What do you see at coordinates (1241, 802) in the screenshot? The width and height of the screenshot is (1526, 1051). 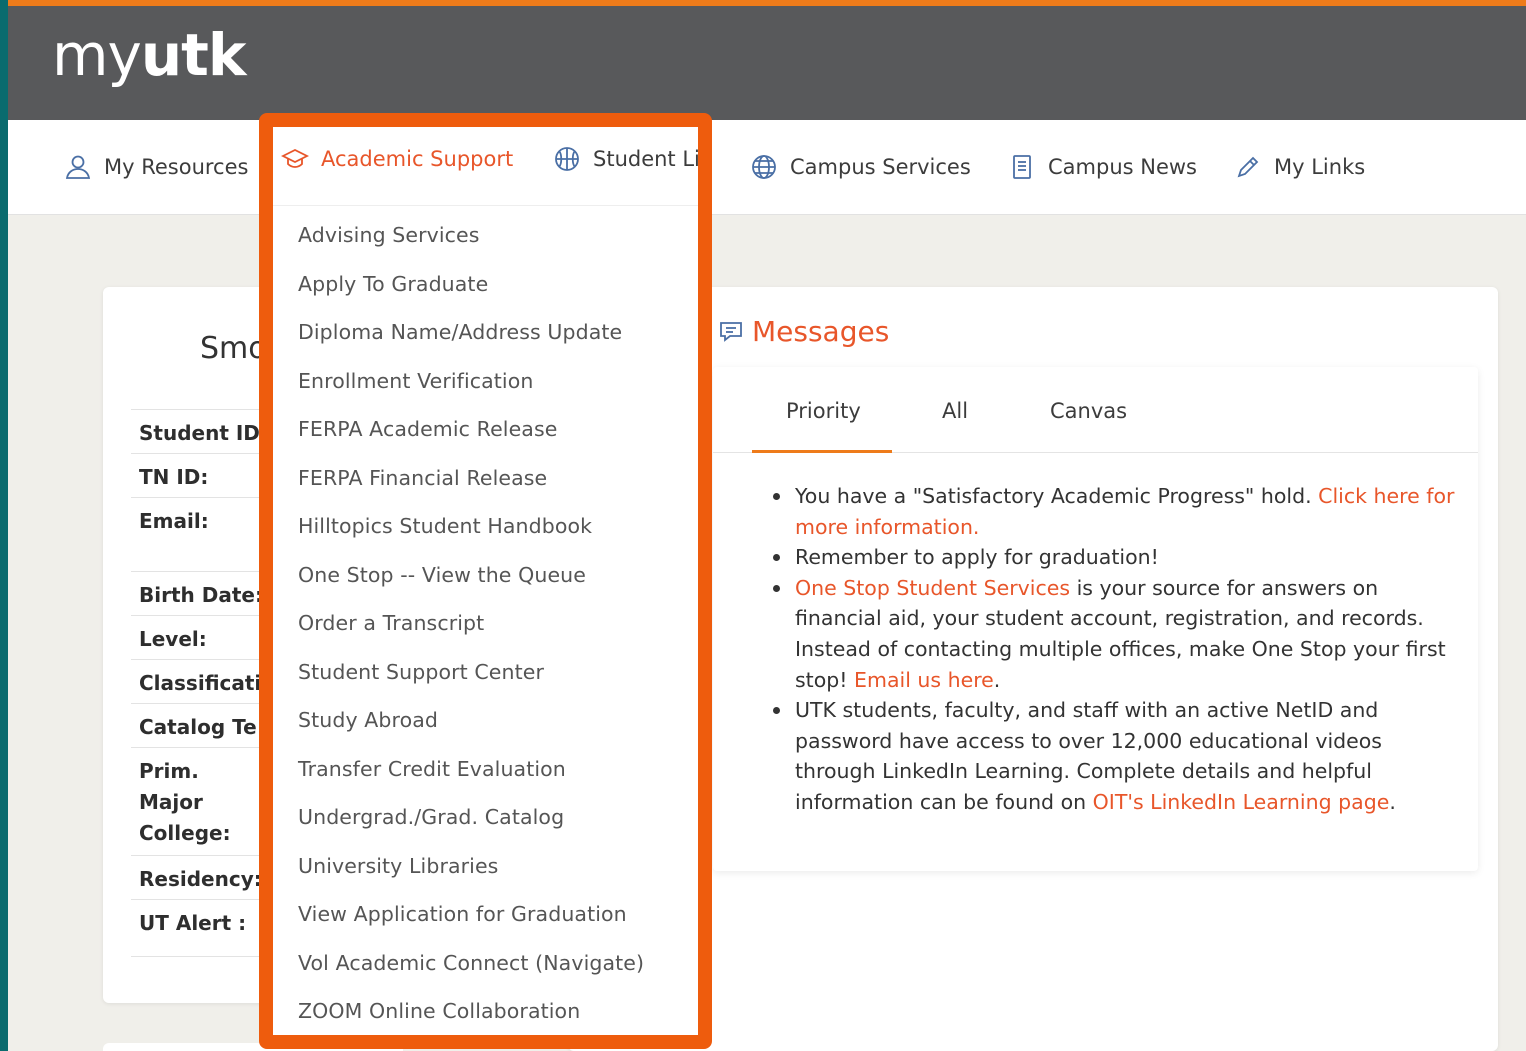 I see `linkedin-learning-link: OIT's LinkedIn Learning page` at bounding box center [1241, 802].